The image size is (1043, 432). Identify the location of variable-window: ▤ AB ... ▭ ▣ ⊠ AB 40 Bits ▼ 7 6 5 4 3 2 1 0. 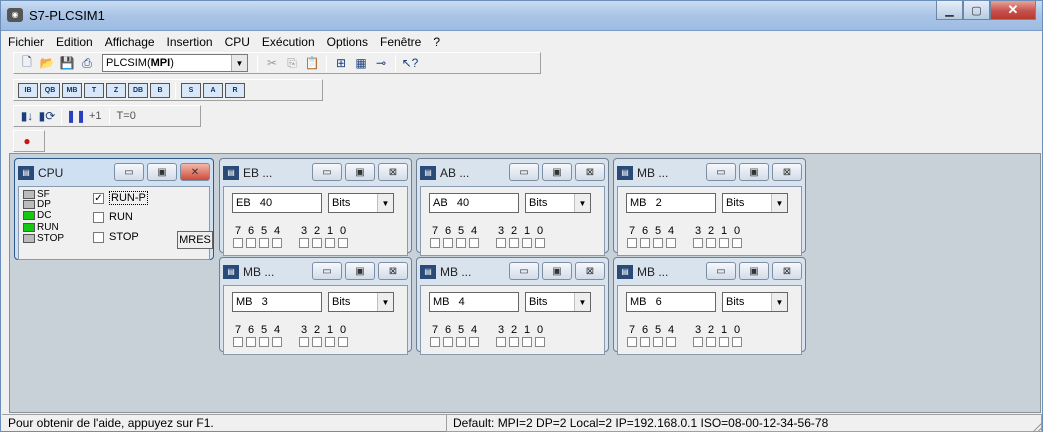
(512, 207).